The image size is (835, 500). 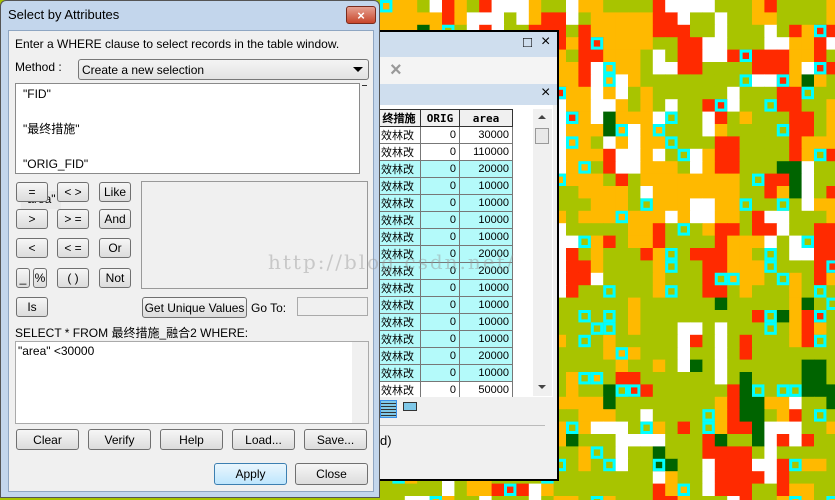 I want to click on like-button: Like, so click(x=115, y=192).